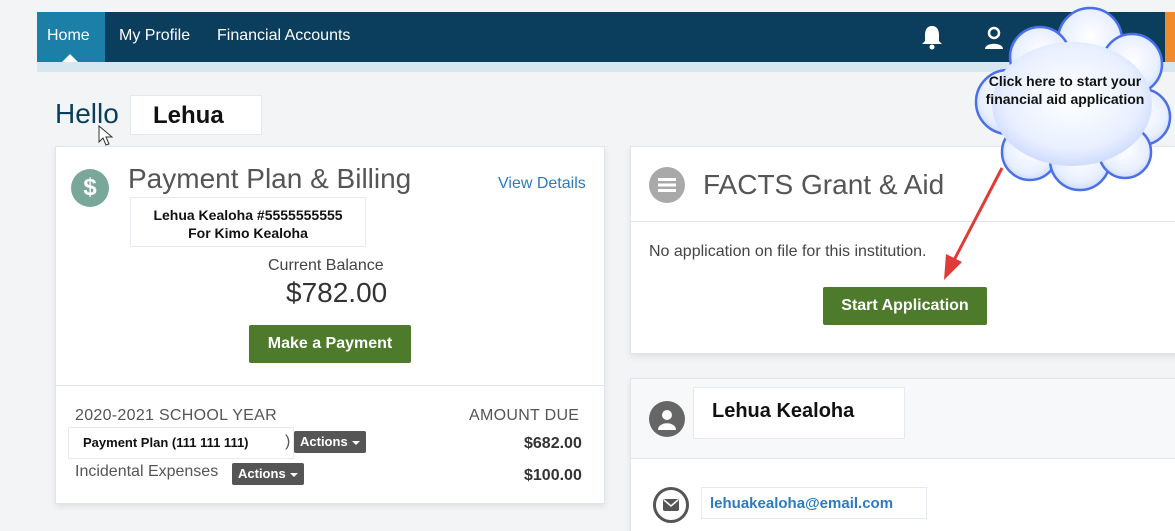  Describe the element at coordinates (932, 37) in the screenshot. I see `bell-icon` at that location.